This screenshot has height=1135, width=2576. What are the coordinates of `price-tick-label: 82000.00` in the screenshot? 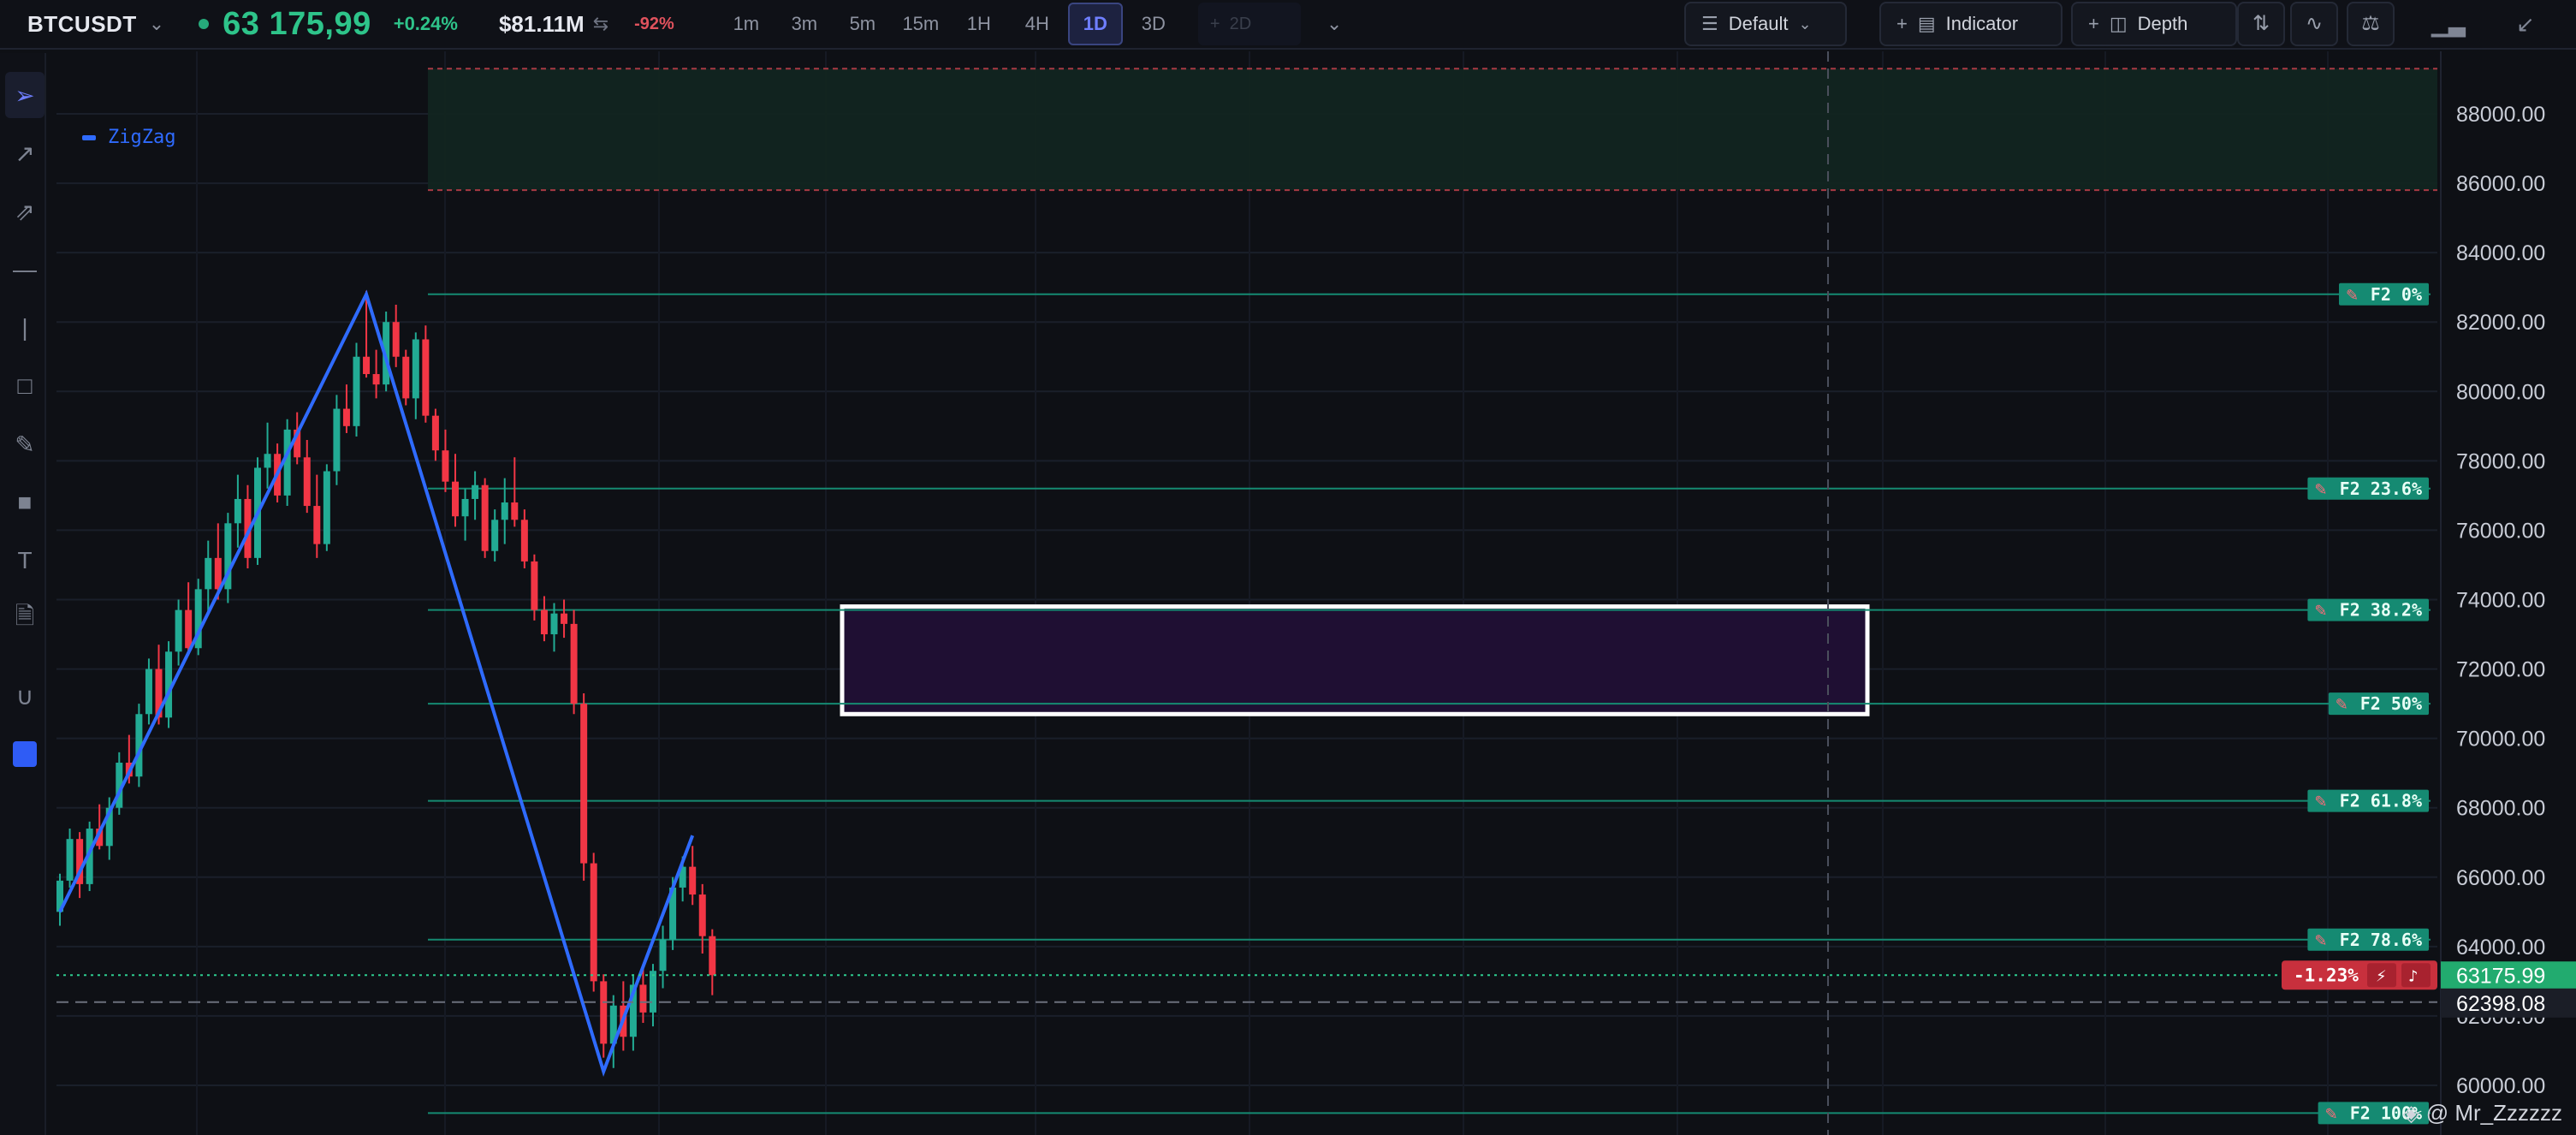 It's located at (2500, 323).